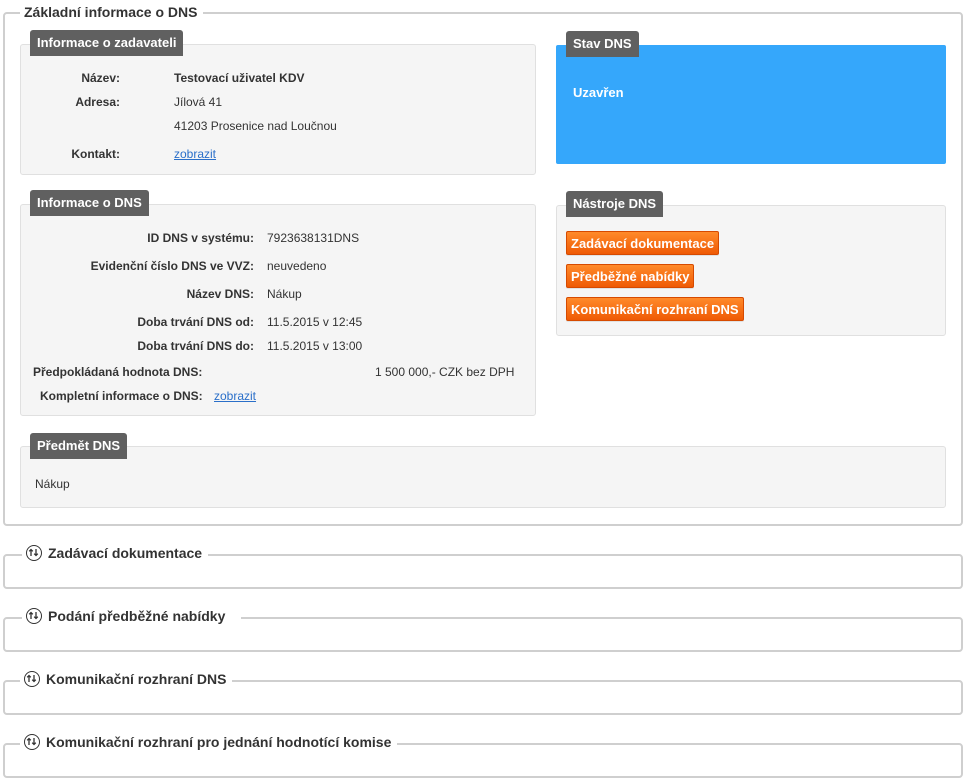 The height and width of the screenshot is (780, 966). I want to click on dns-info-tag: Informace o DNS, so click(89, 203).